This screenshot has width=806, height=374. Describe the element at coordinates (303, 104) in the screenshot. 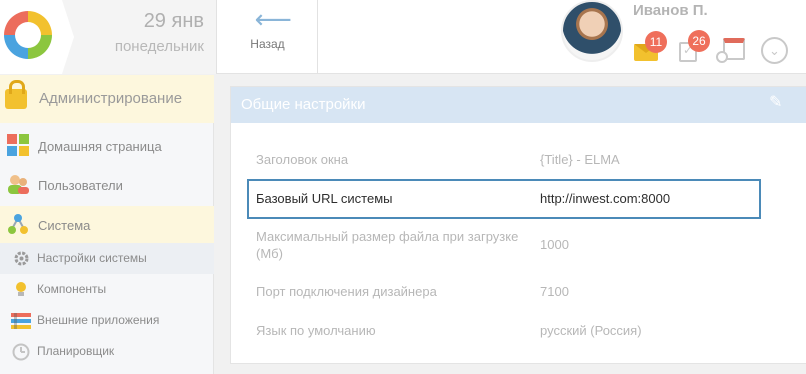

I see `panel-title: Общие настройки` at that location.